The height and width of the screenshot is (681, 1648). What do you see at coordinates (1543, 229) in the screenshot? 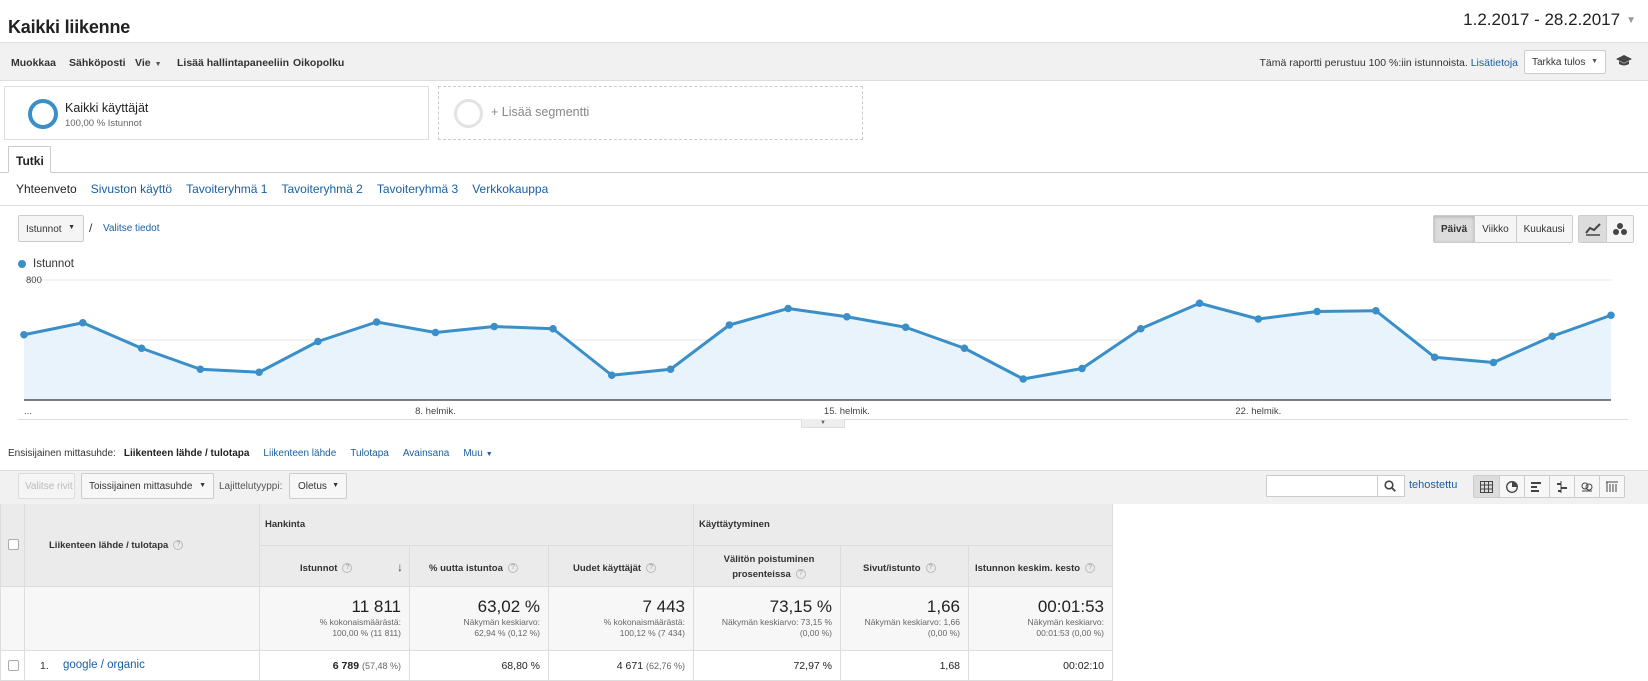
I see `period-month-button: Kuukausi` at bounding box center [1543, 229].